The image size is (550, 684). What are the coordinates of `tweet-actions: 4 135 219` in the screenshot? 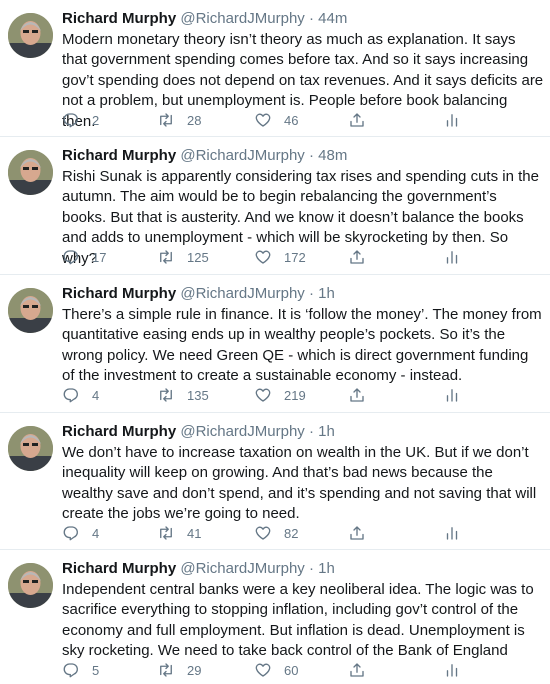 It's located at (282, 395).